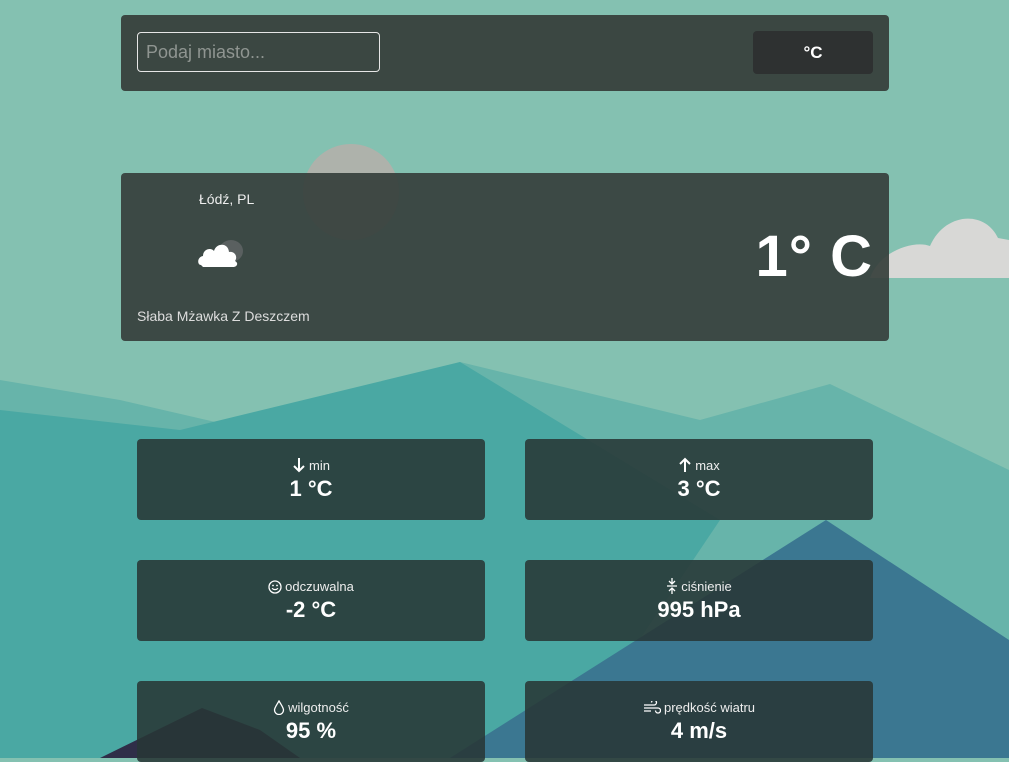 The width and height of the screenshot is (1009, 762). Describe the element at coordinates (319, 465) in the screenshot. I see `min-label: min` at that location.